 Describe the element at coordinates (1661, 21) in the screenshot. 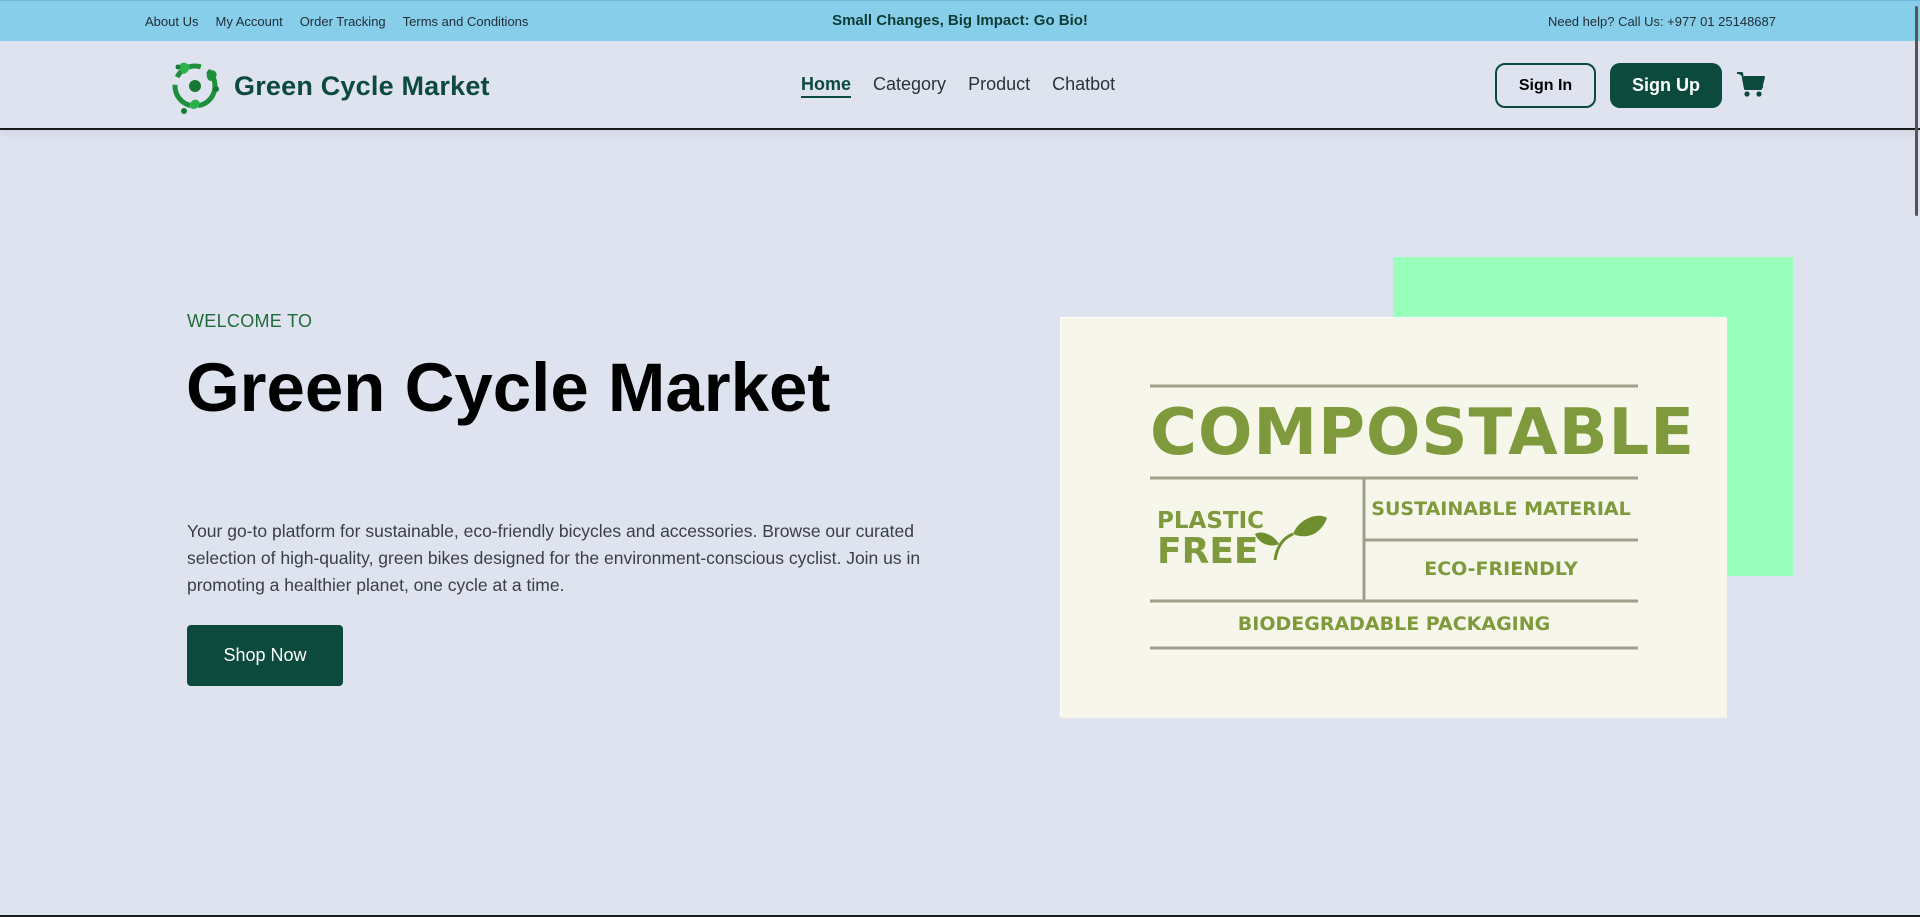

I see `help-phone: Need help? Call Us: +977 01 25148687` at that location.